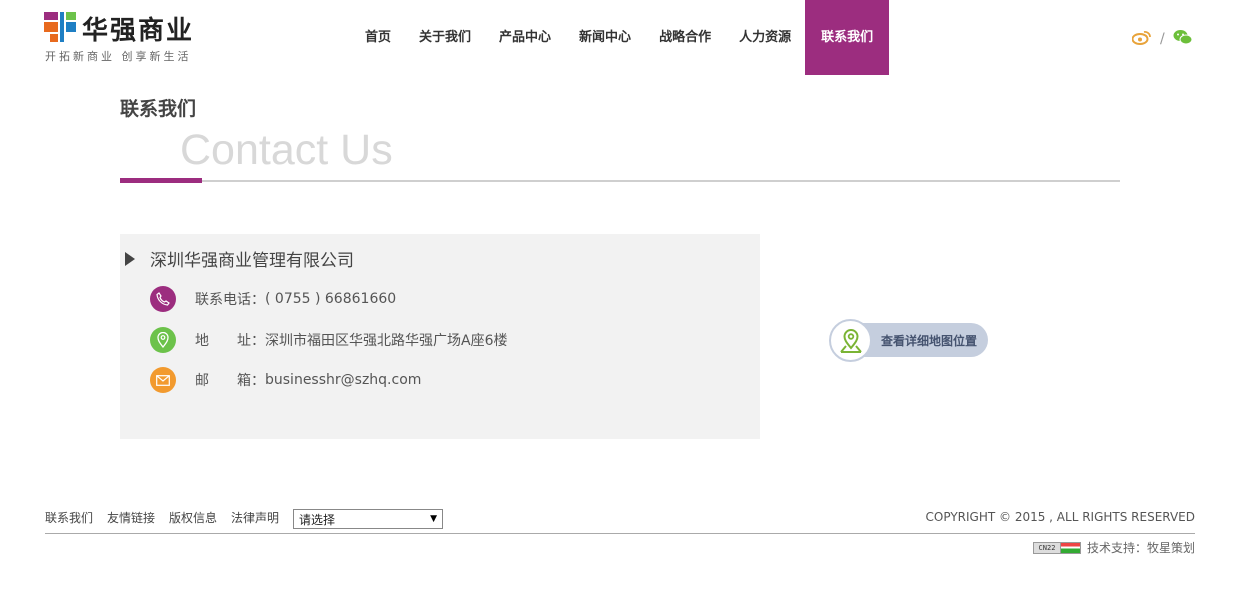 The width and height of the screenshot is (1239, 589). Describe the element at coordinates (1060, 517) in the screenshot. I see `copyright-text: COPYRIGHT © 2015 , ALL RIGHTS RESERVED` at that location.